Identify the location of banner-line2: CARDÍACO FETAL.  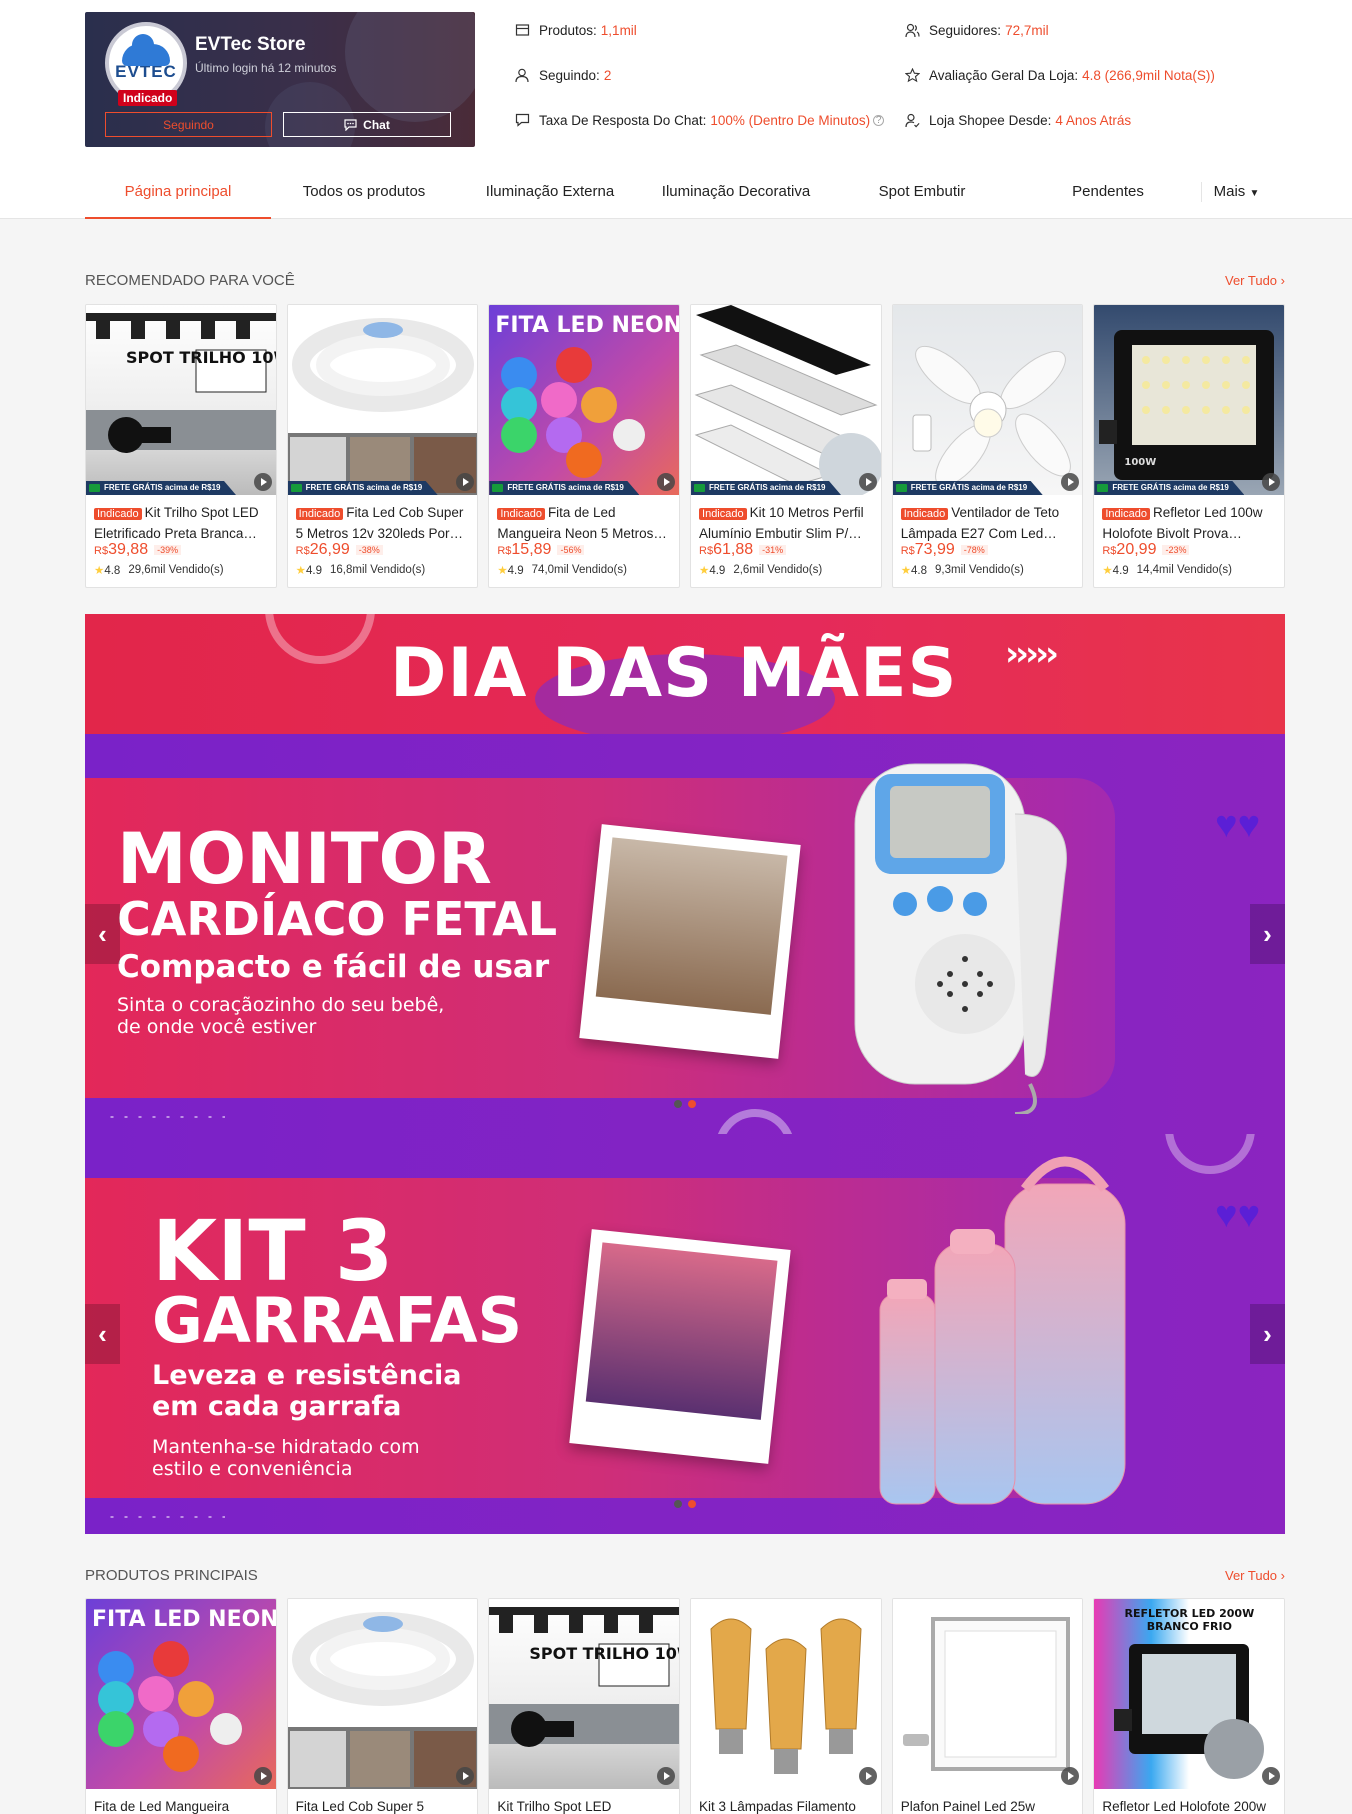
(337, 919).